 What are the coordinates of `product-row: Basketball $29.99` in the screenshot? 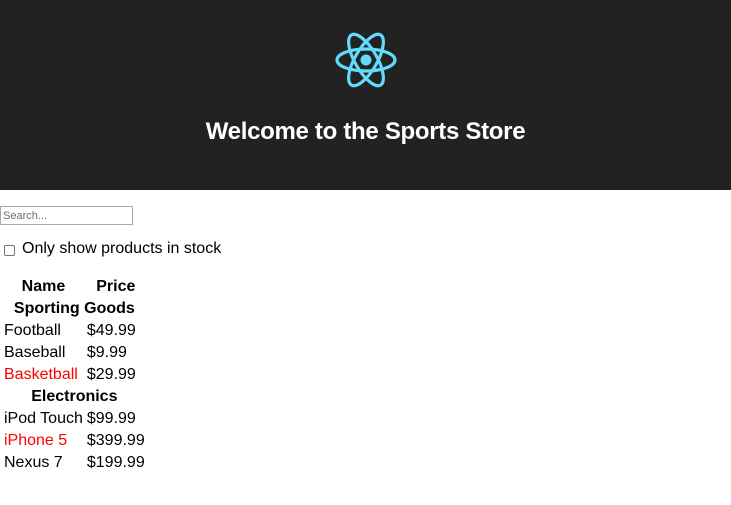 It's located at (74, 375).